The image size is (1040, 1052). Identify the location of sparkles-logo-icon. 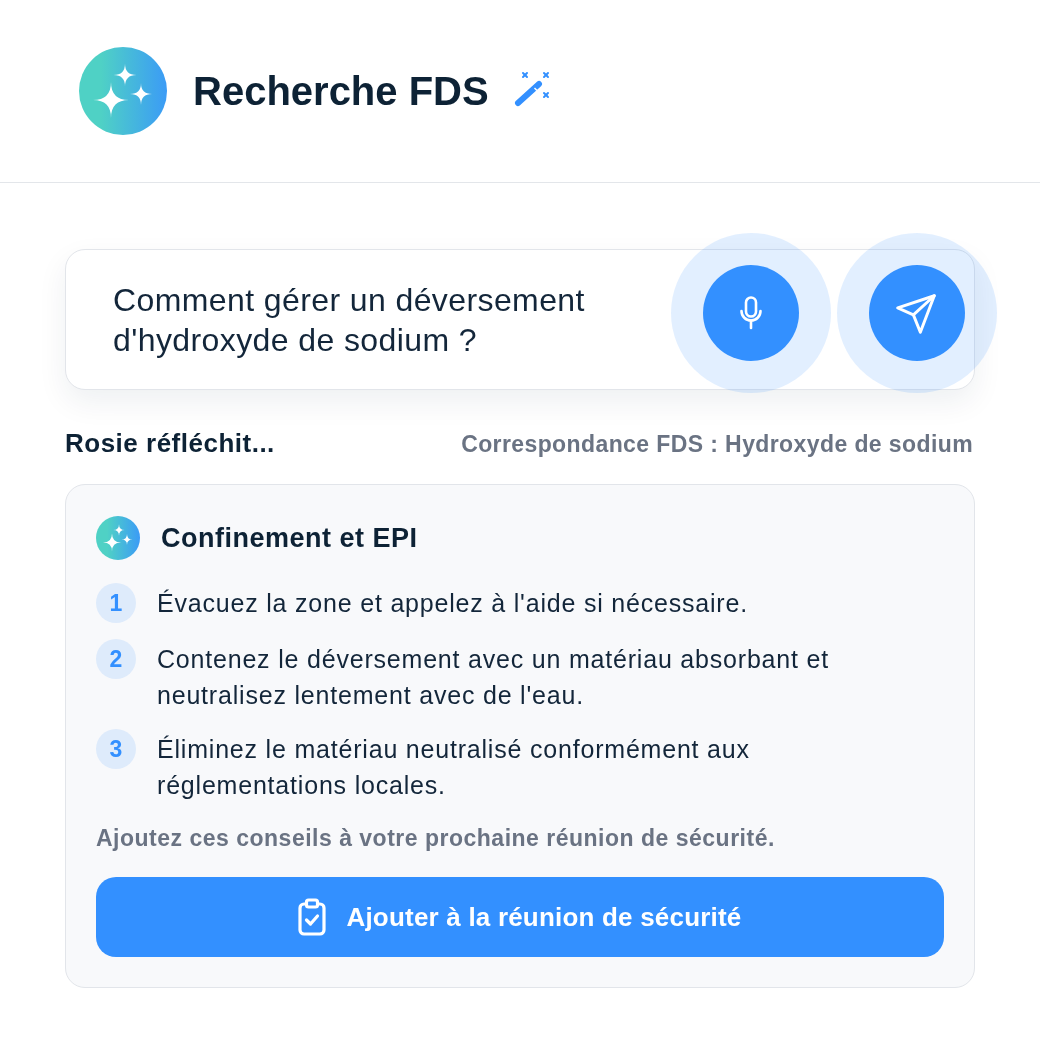
(123, 91).